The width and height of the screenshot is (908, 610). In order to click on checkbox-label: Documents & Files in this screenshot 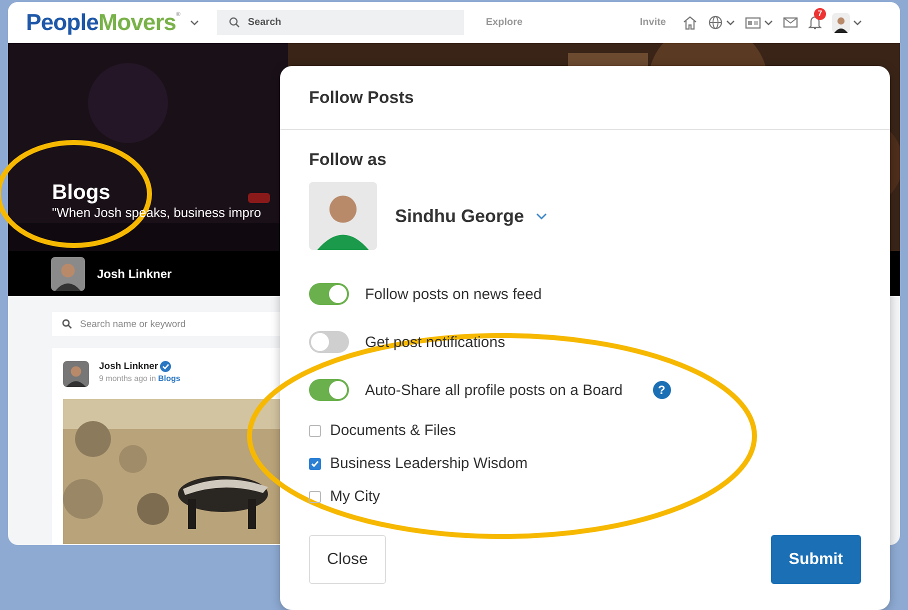, I will do `click(393, 430)`.